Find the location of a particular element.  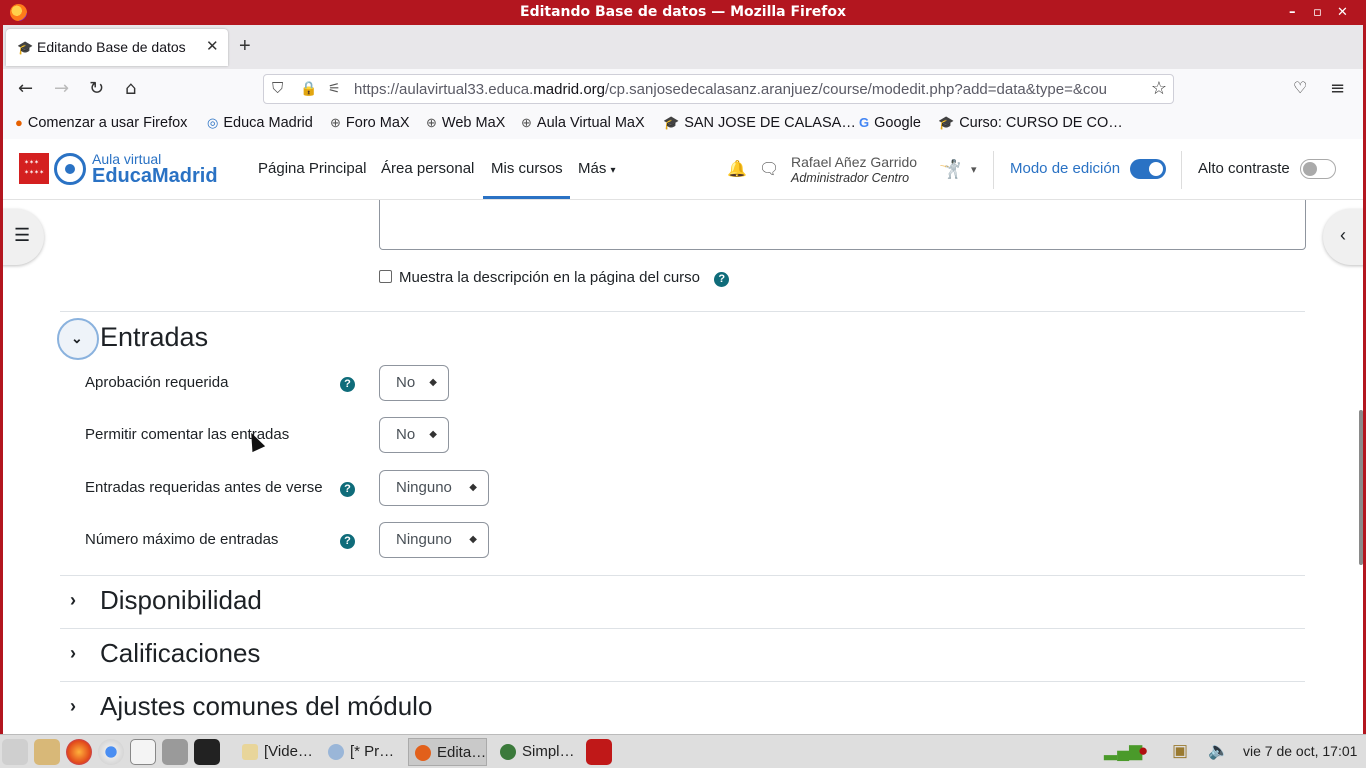

show-description-checkbox is located at coordinates (385, 276).